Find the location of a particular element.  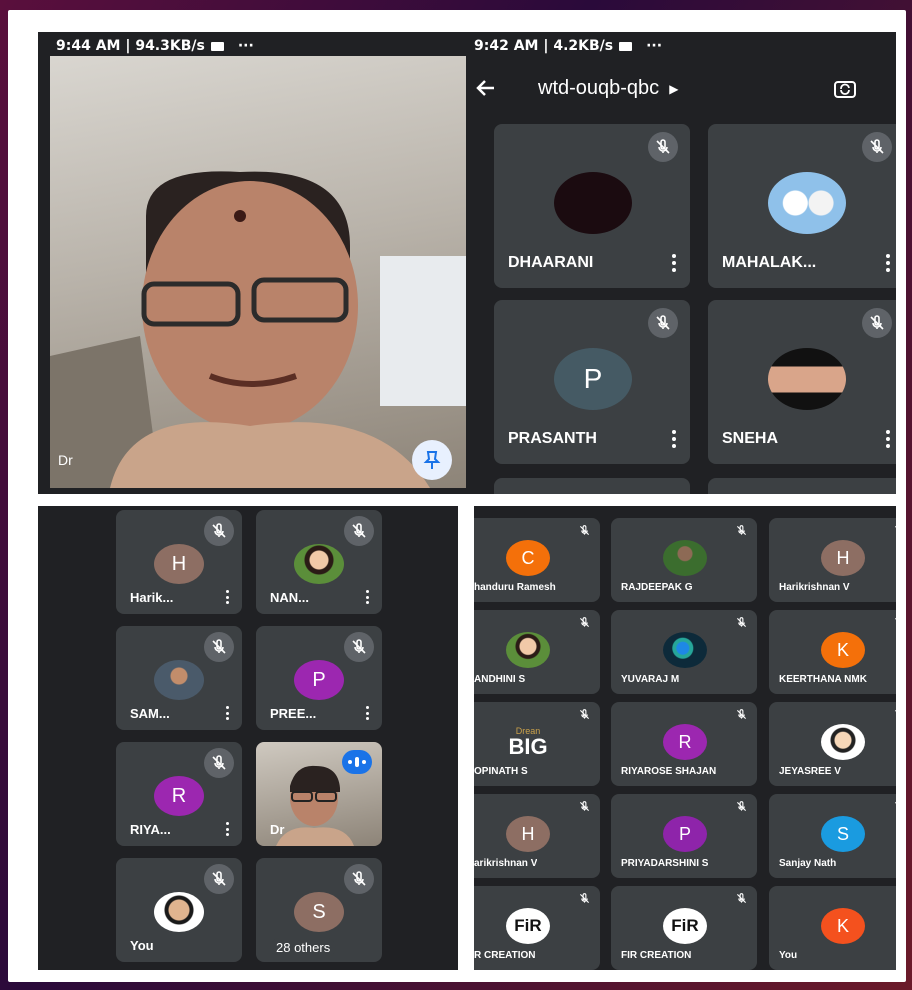

participant-tile: Drean BIG OPINATH S is located at coordinates (537, 744).